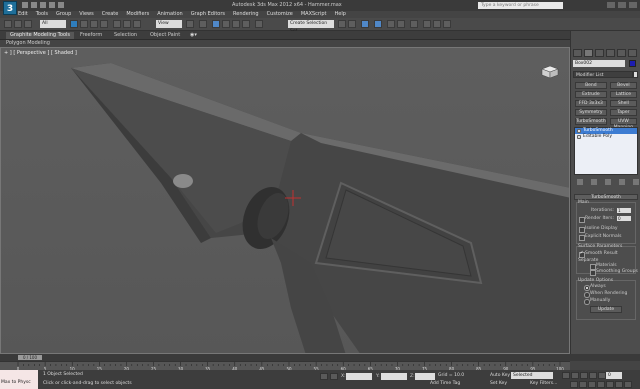 This screenshot has height=389, width=640. I want to click on viewcube-icon, so click(550, 72).